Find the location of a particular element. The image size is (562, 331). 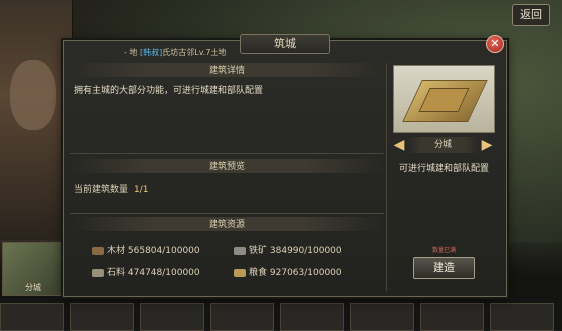

building-description: 可进行城建和部队配置 is located at coordinates (443, 169).